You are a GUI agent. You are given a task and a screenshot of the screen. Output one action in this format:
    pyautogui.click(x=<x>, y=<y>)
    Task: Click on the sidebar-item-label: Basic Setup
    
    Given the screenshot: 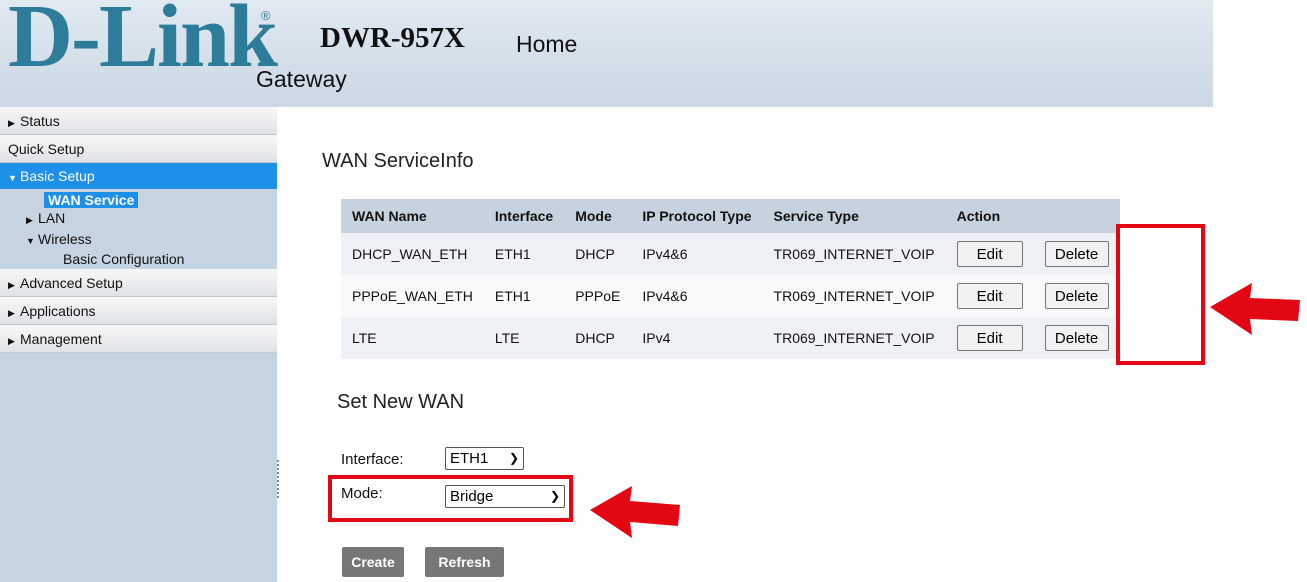 What is the action you would take?
    pyautogui.click(x=57, y=176)
    